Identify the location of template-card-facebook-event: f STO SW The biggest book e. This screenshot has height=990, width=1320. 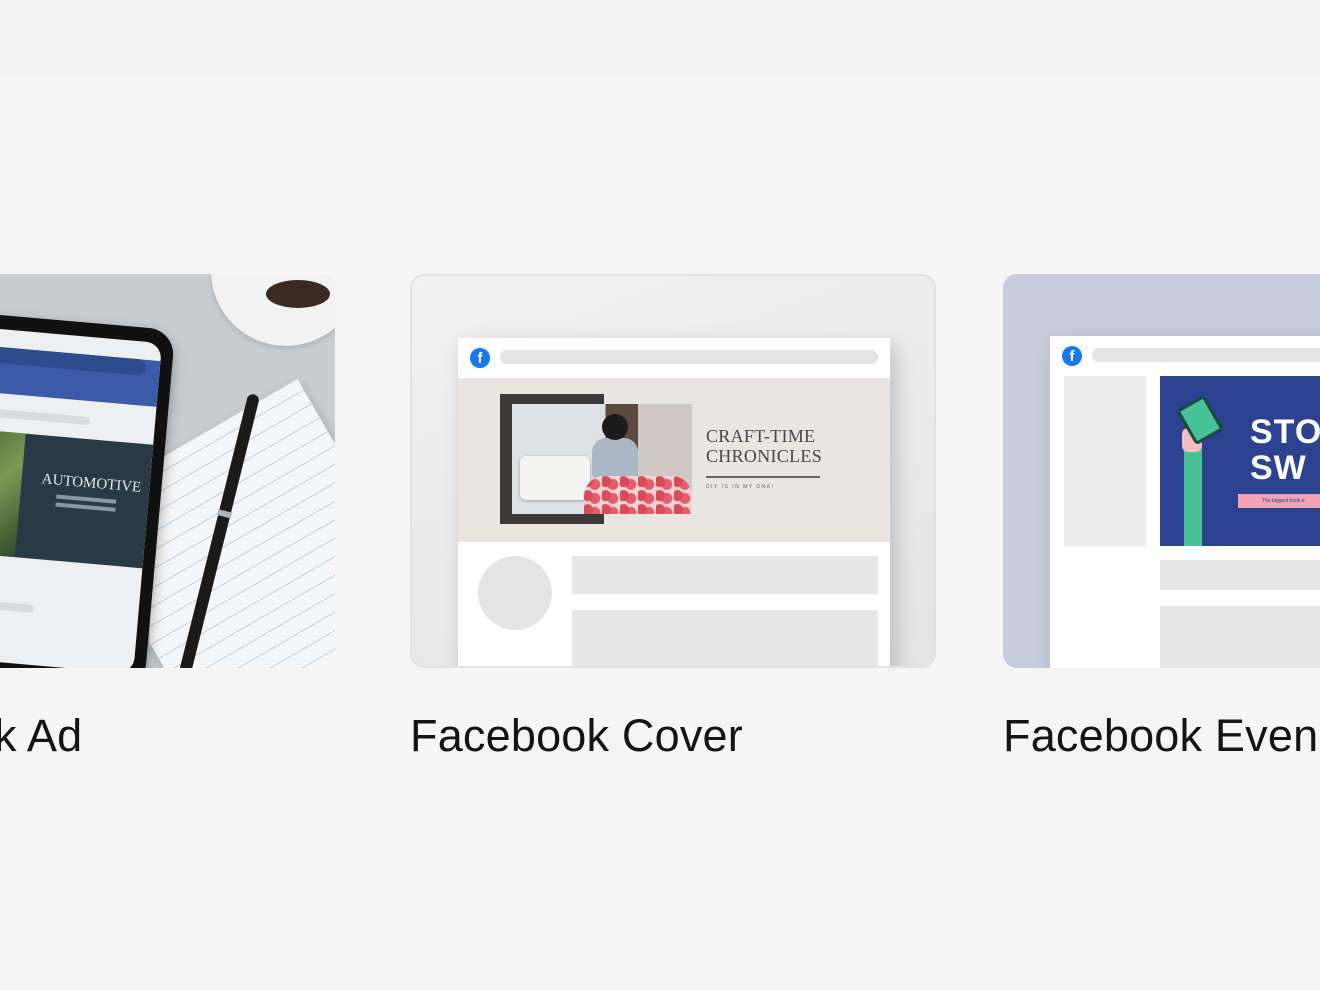
(1161, 471).